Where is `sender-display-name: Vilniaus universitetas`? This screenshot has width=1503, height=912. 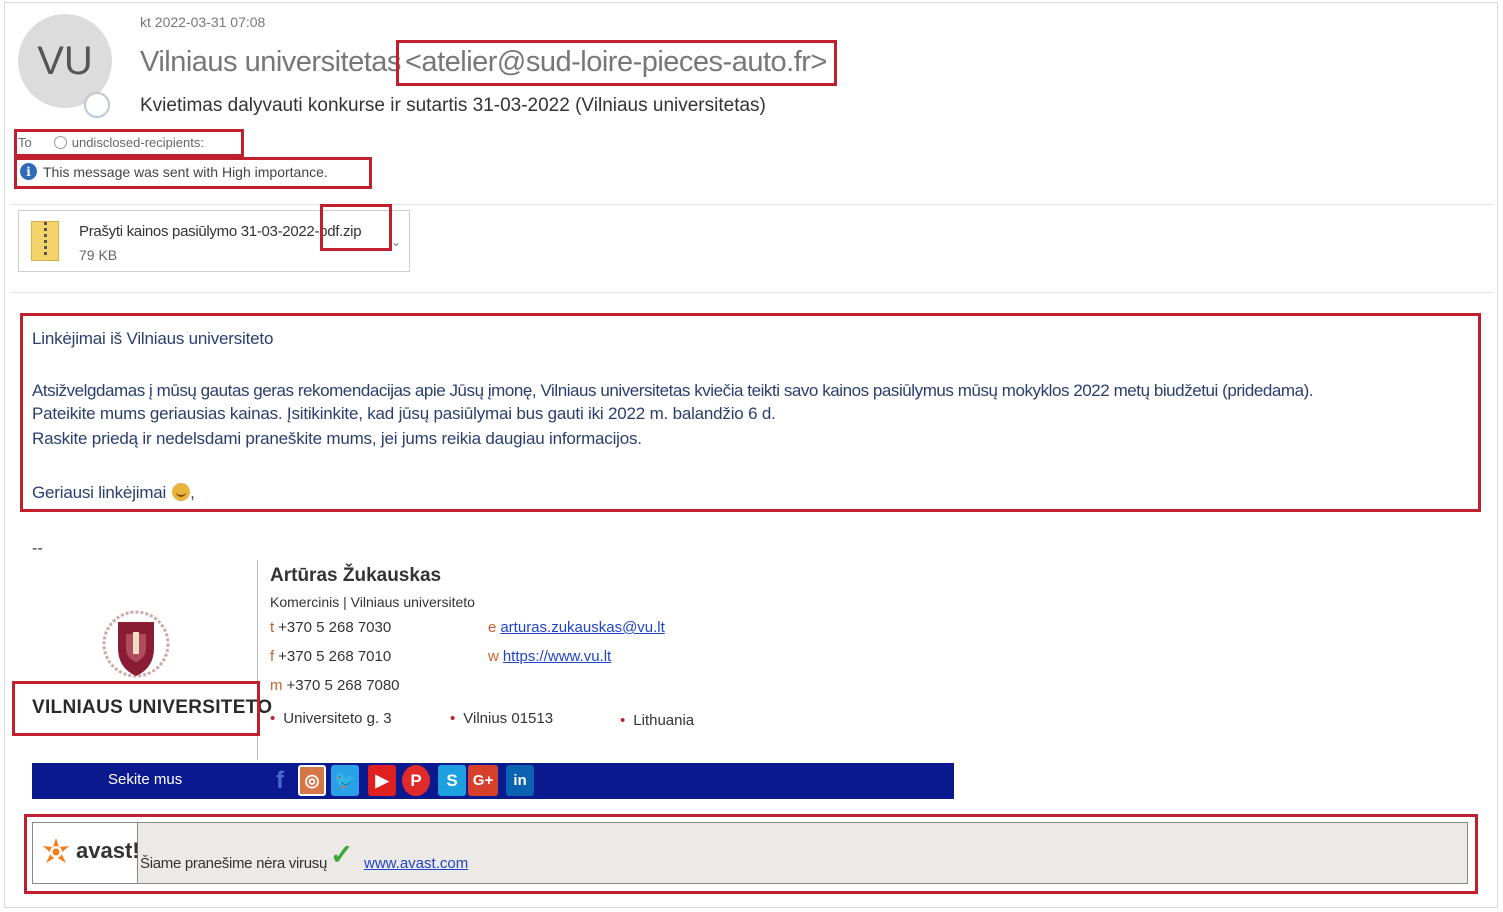
sender-display-name: Vilniaus universitetas is located at coordinates (270, 62).